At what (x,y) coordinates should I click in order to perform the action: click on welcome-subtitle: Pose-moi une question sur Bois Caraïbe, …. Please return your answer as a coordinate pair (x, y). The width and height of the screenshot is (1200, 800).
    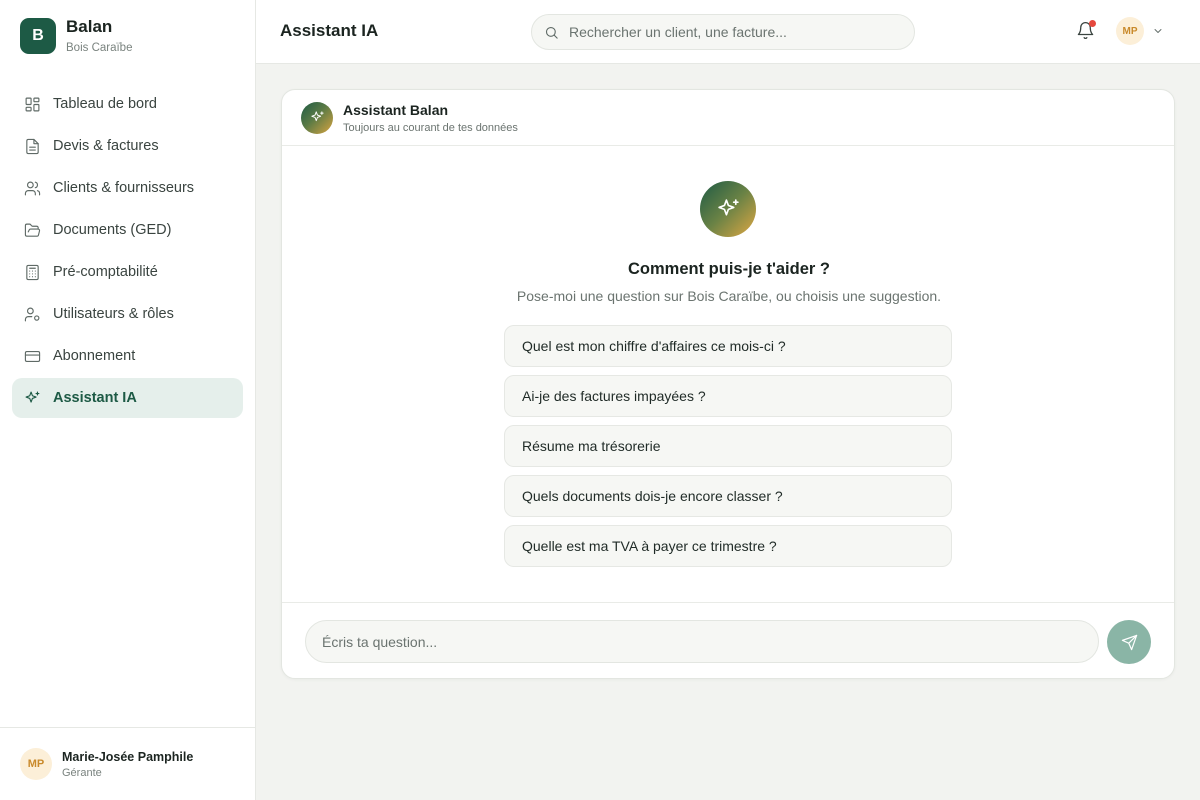
    Looking at the image, I should click on (729, 296).